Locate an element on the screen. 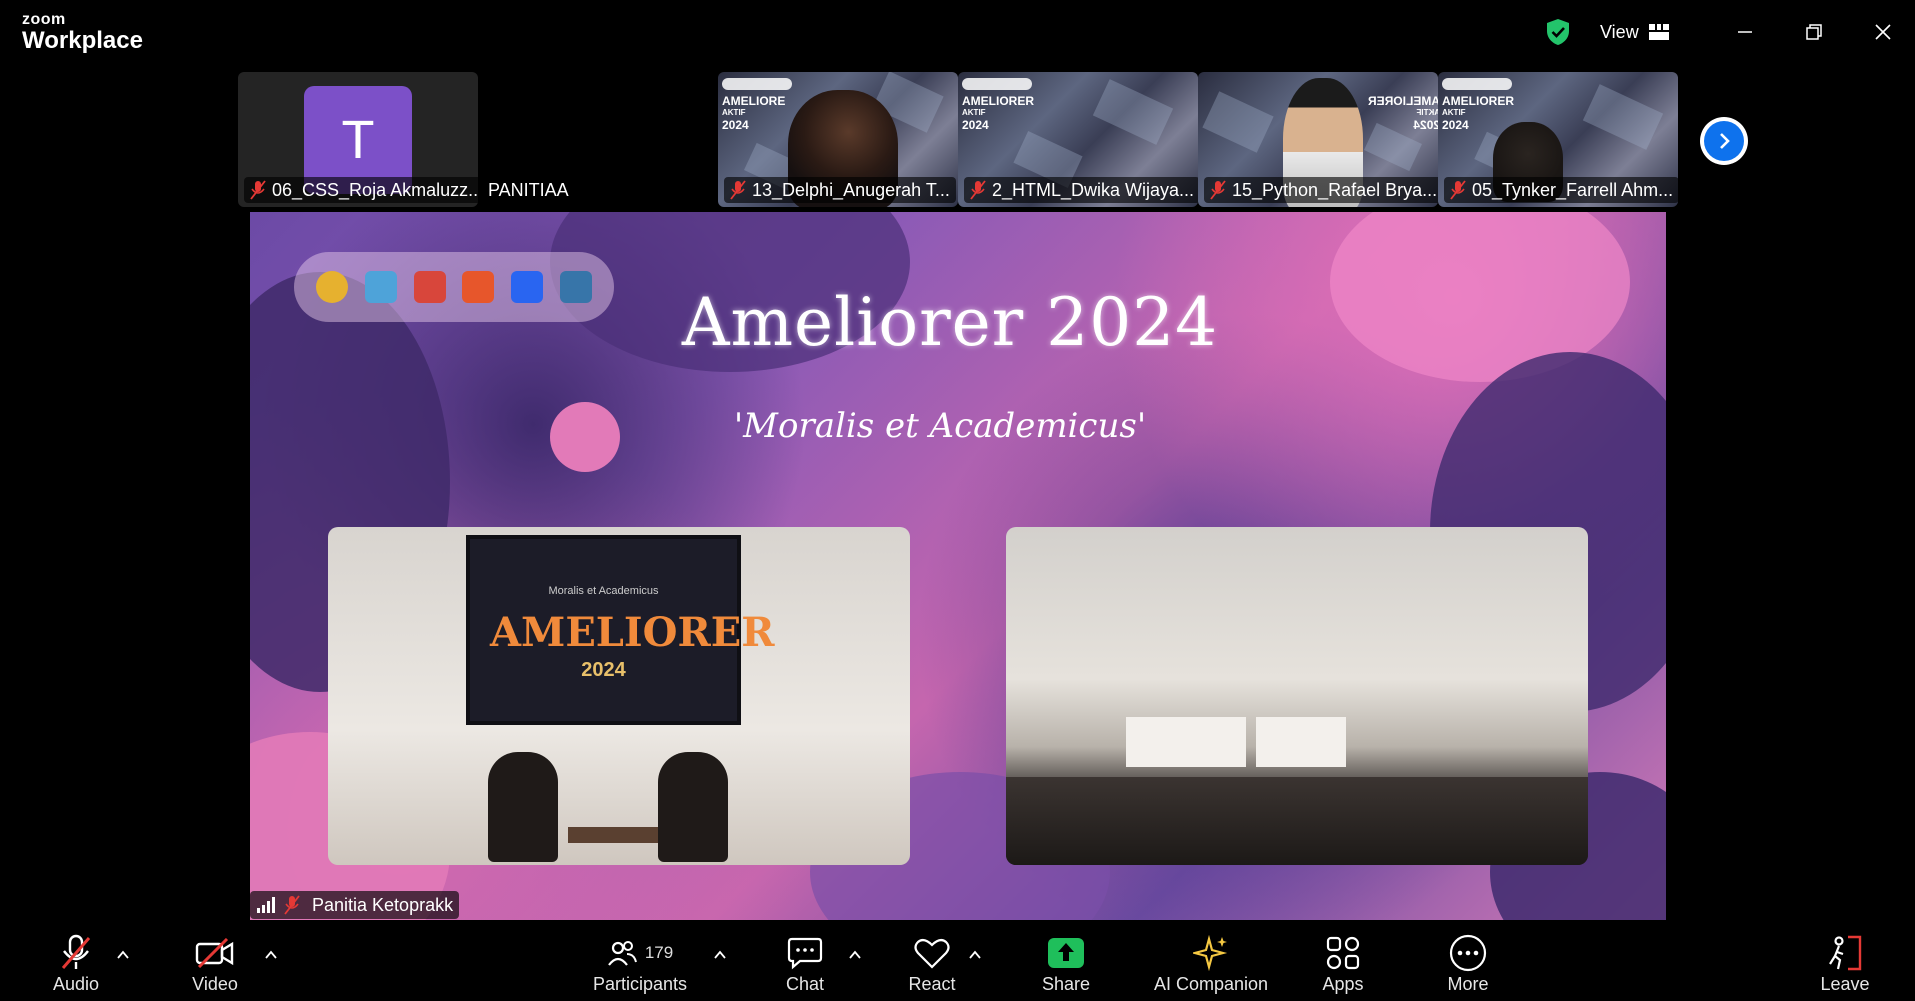 The height and width of the screenshot is (1001, 1915). apps-label: Apps is located at coordinates (1343, 984).